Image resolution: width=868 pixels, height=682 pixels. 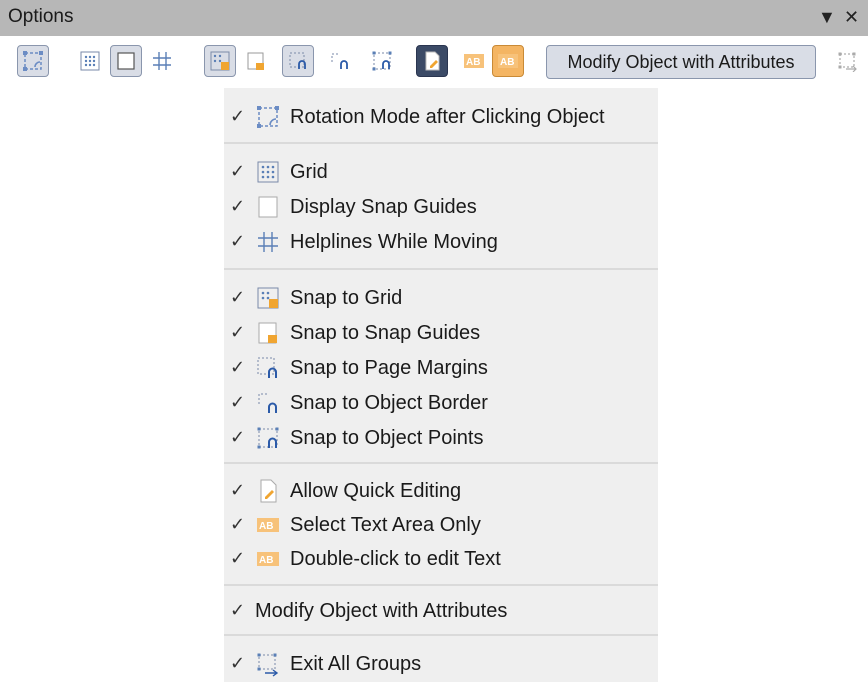 I want to click on menu-item-helplines-while-moving: ✓ Helplines While Moving, so click(x=441, y=242).